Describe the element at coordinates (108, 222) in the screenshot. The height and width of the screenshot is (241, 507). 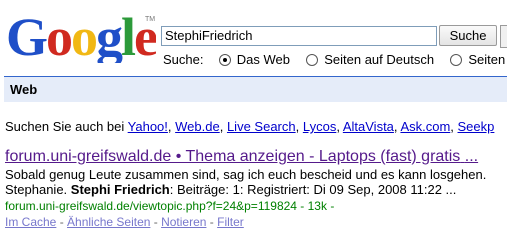
I see `similar-pages-link: Ähnliche Seiten` at that location.